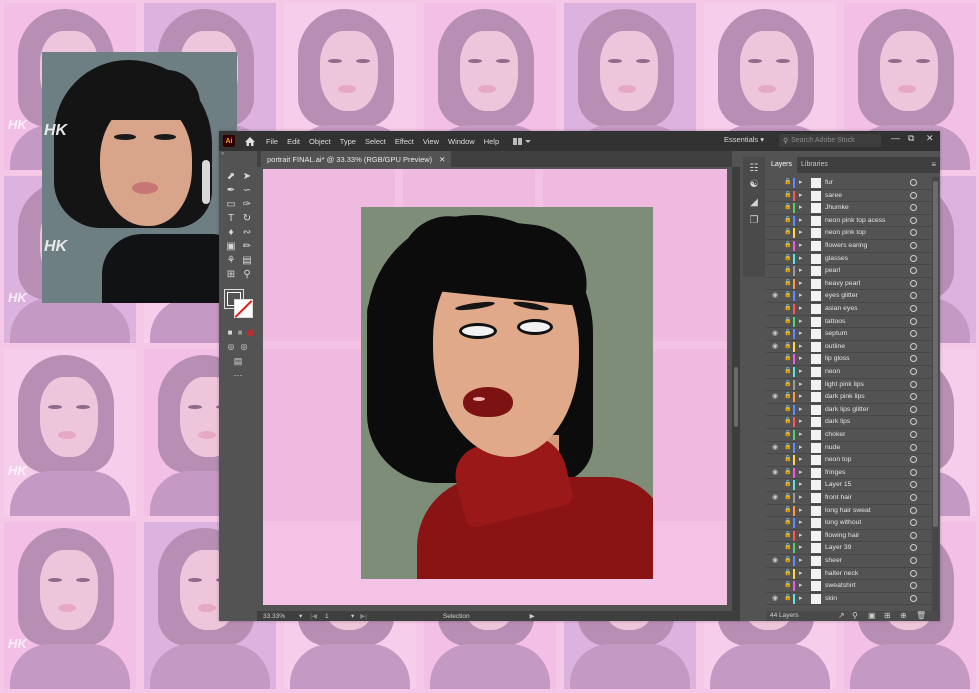  Describe the element at coordinates (231, 177) in the screenshot. I see `selection-tool-icon: ⬈` at that location.